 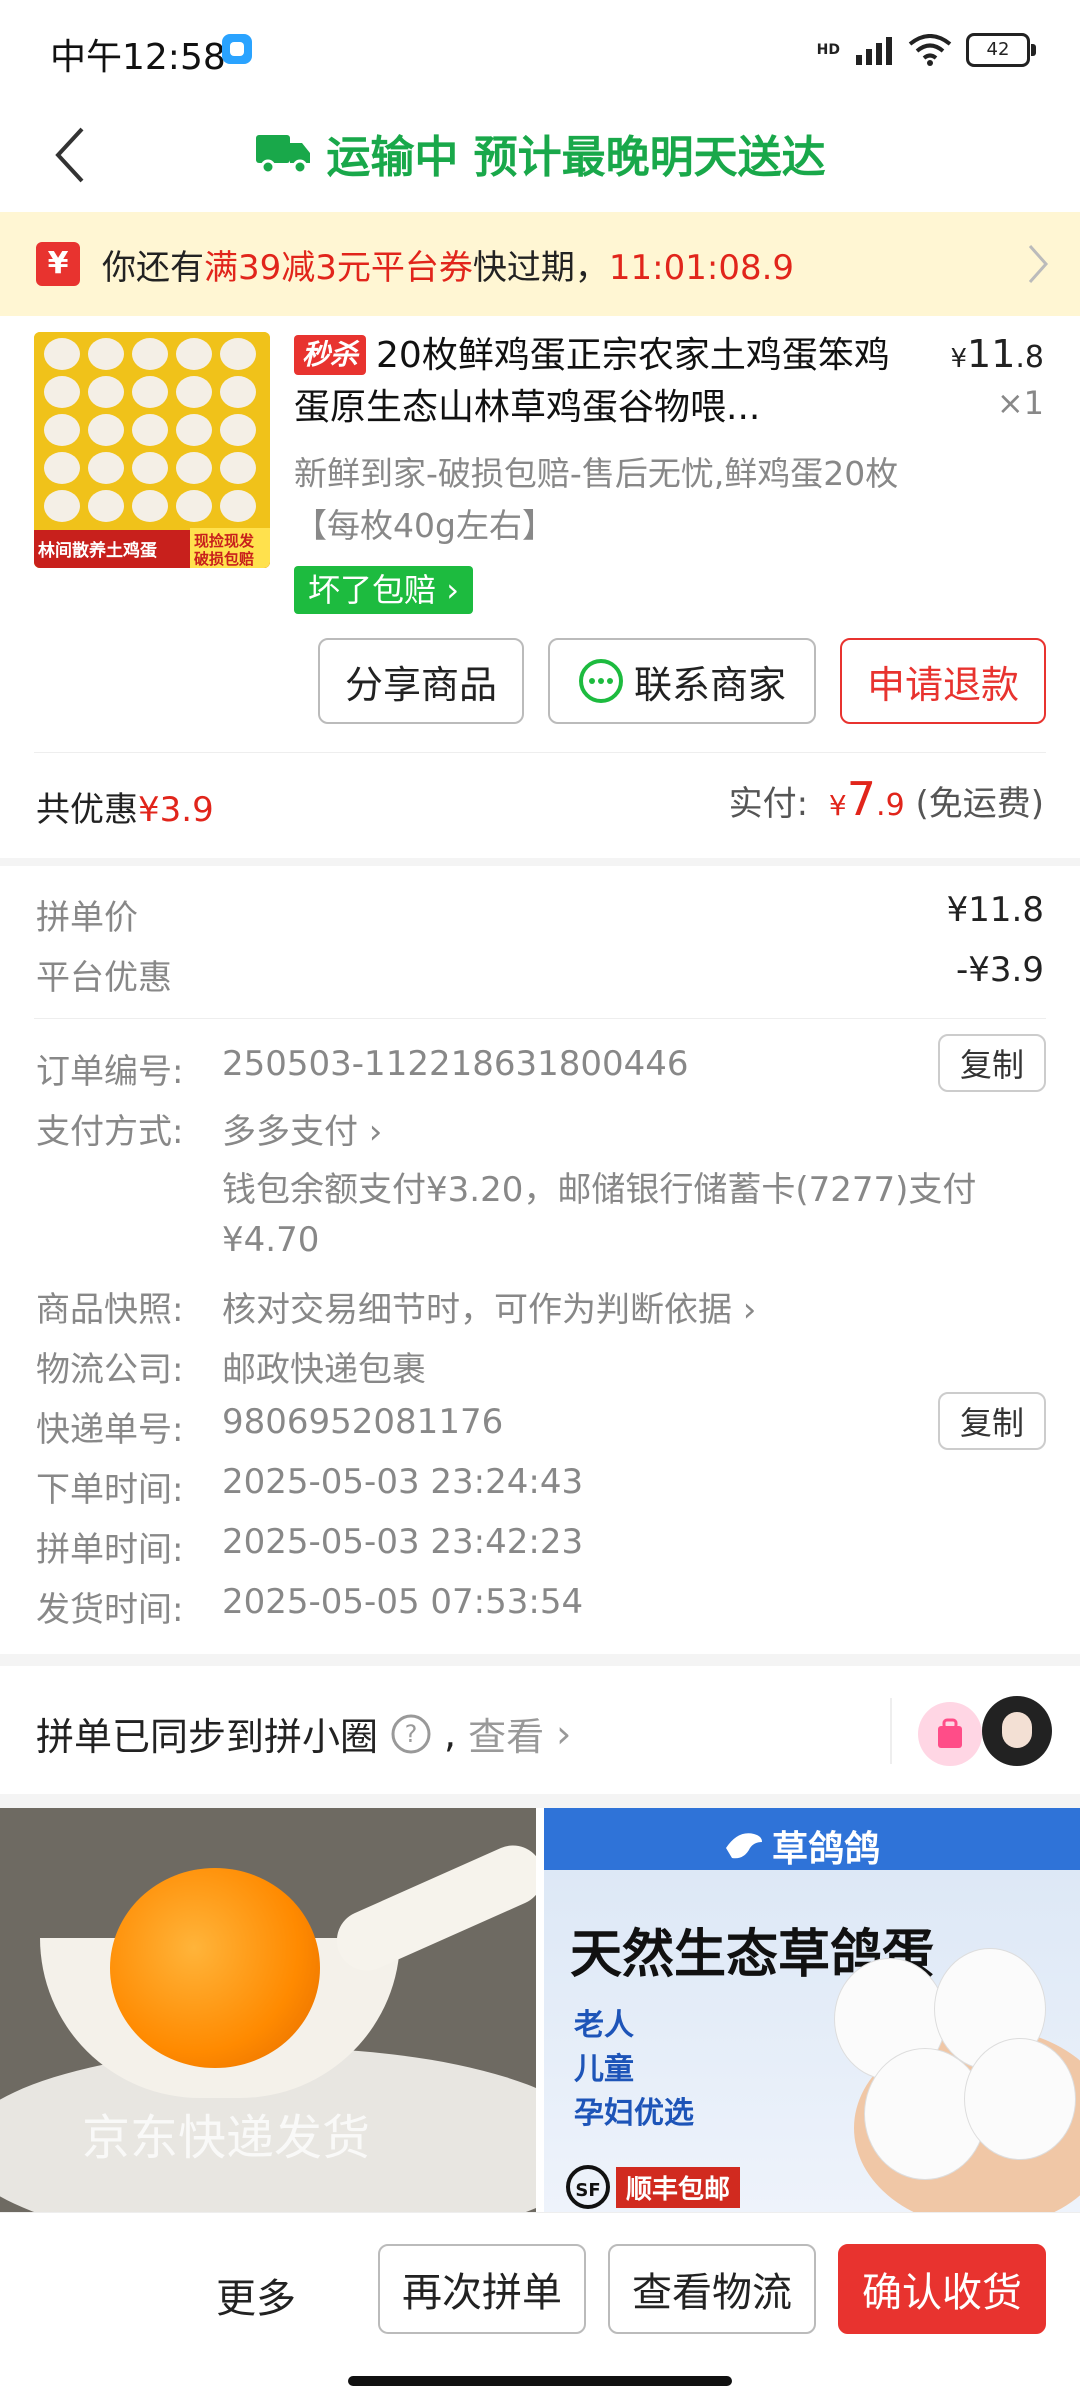 I want to click on contact-label: 联系商家, so click(x=709, y=684).